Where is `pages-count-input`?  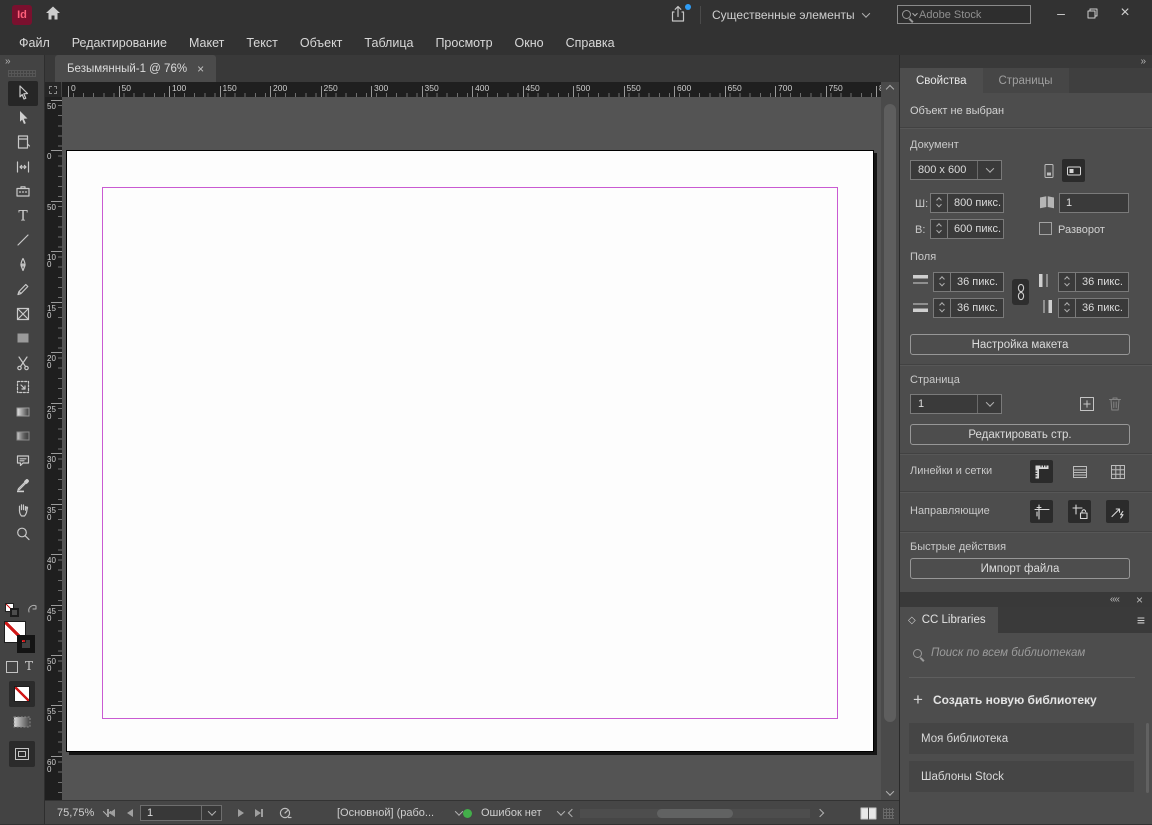
pages-count-input is located at coordinates (1094, 203).